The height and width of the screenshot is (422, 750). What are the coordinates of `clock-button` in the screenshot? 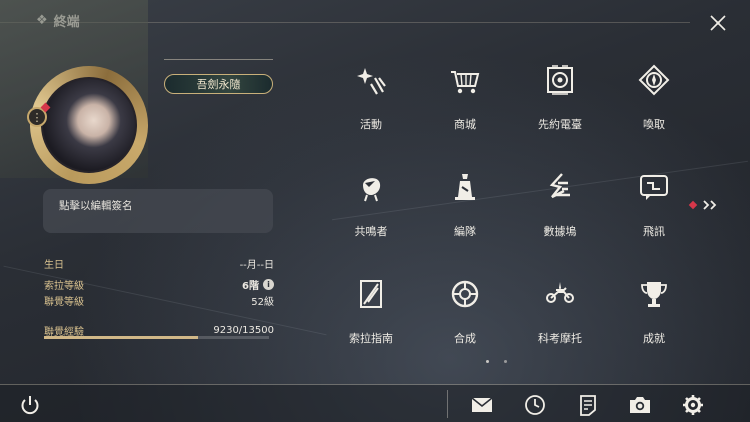 It's located at (535, 405).